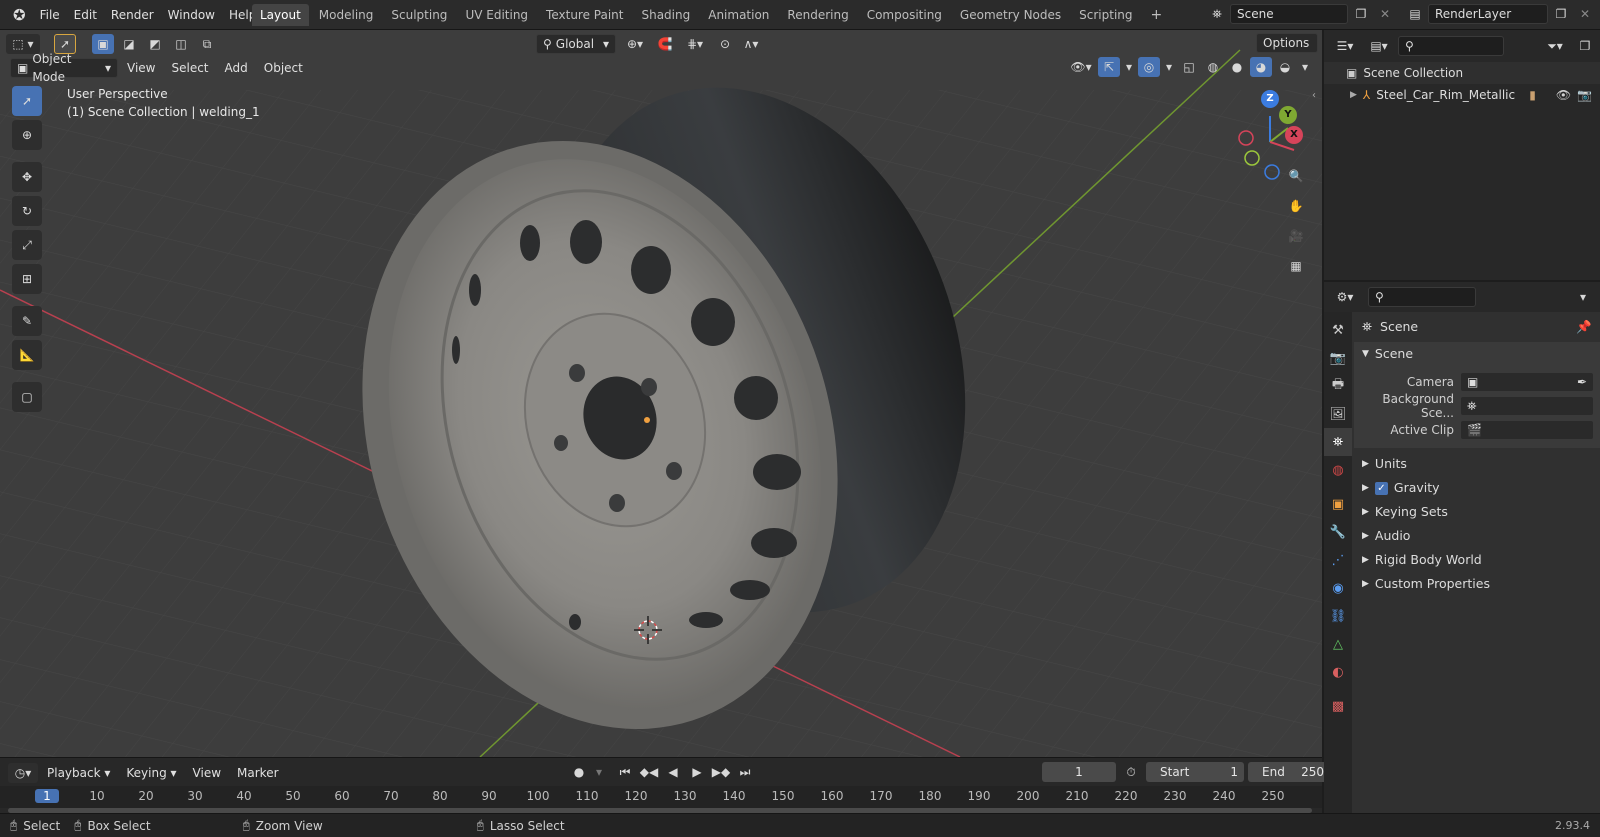 The width and height of the screenshot is (1600, 837). Describe the element at coordinates (1451, 46) in the screenshot. I see `outliner-search-input: ⚲` at that location.